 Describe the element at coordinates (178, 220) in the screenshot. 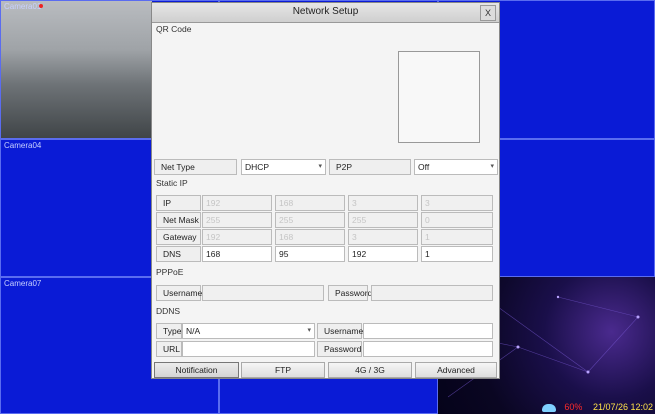

I see `net-mask-label: Net Mask` at that location.